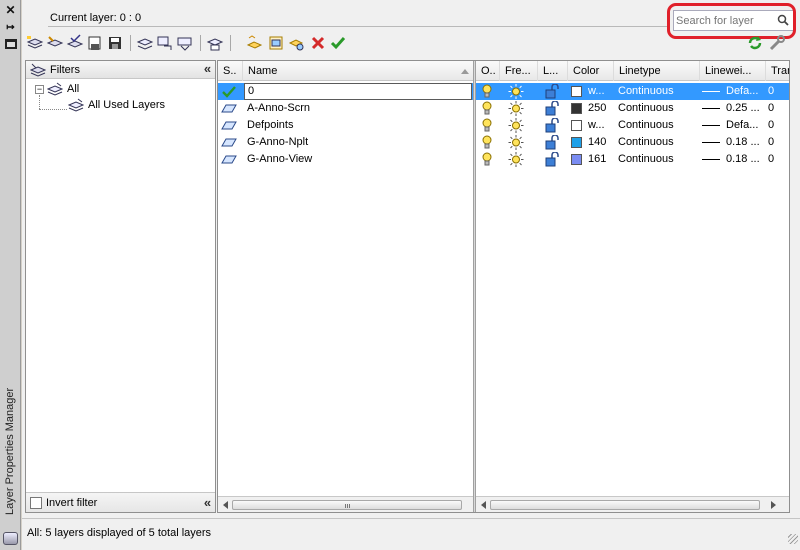 The width and height of the screenshot is (800, 550). Describe the element at coordinates (75, 43) in the screenshot. I see `layer-states-manager-icon` at that location.